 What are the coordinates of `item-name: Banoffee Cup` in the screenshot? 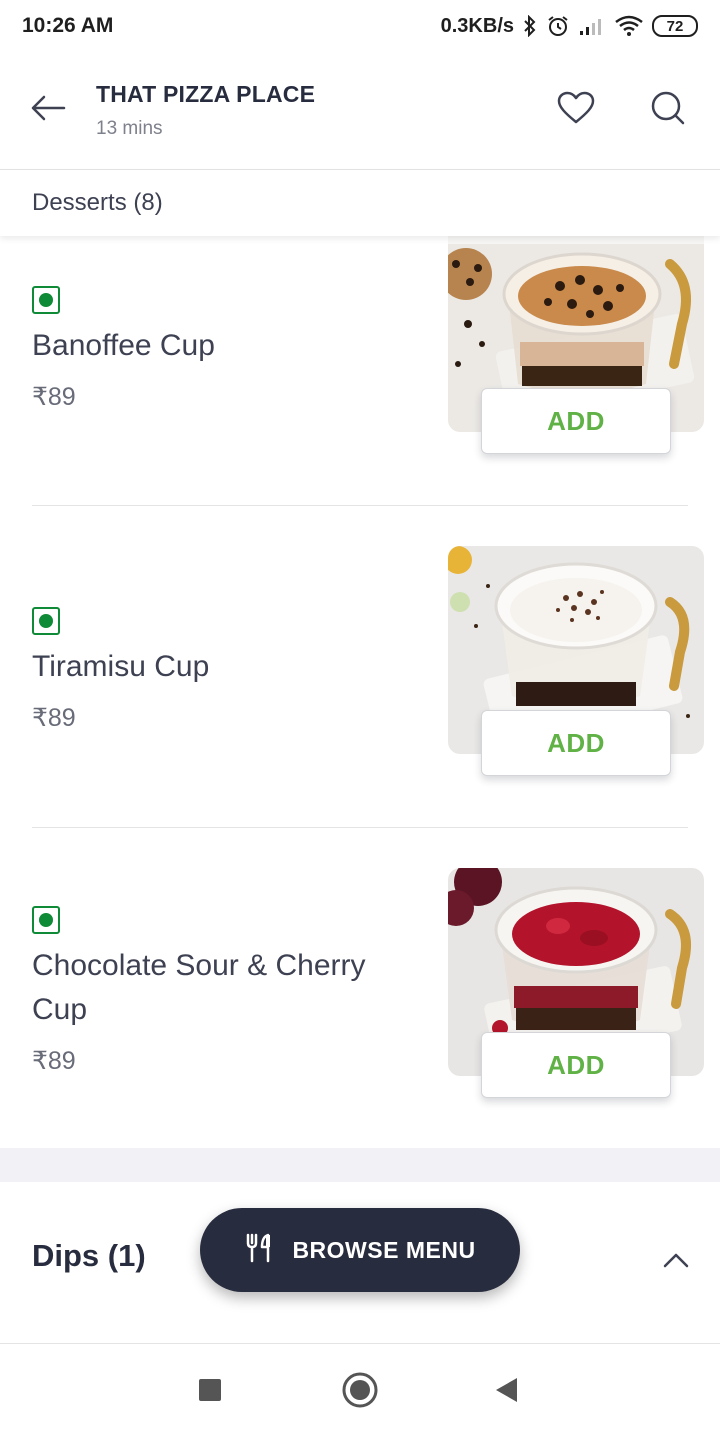 It's located at (123, 345).